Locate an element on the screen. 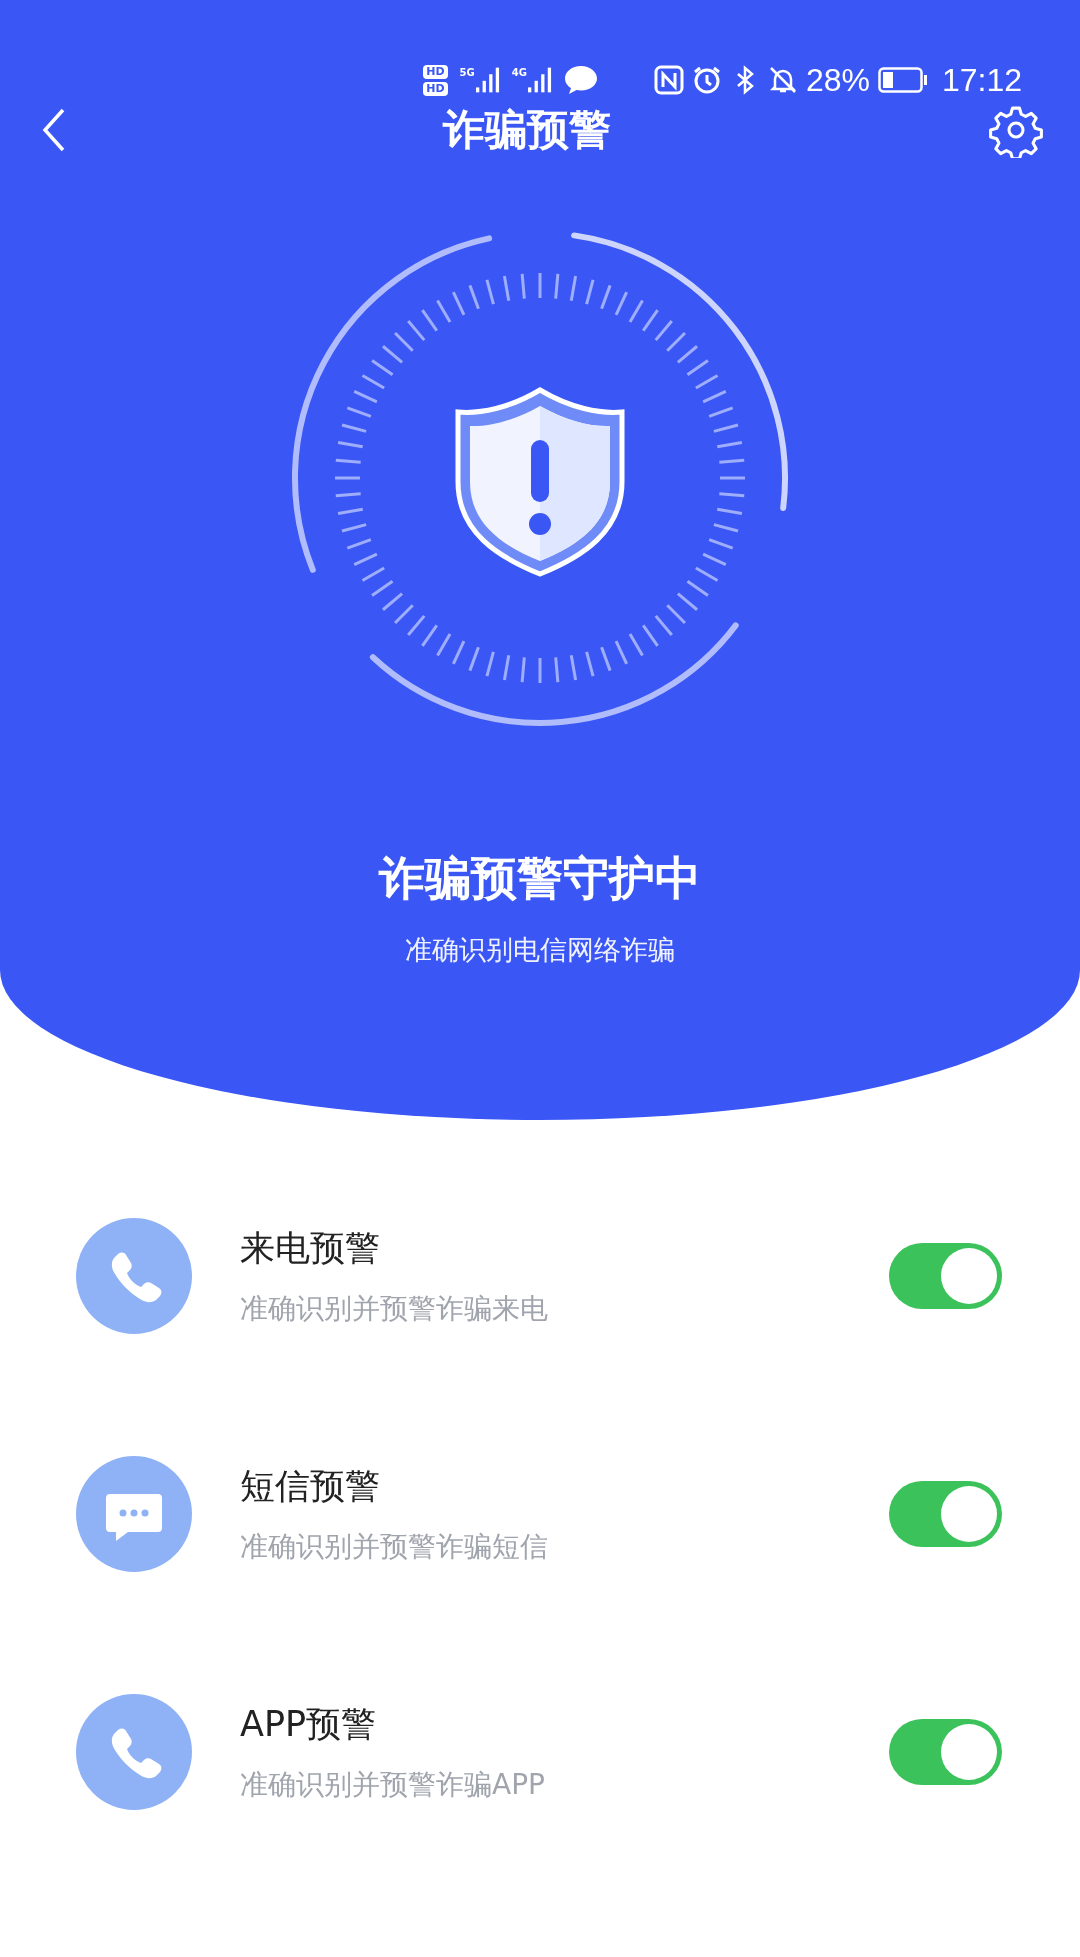 The height and width of the screenshot is (1957, 1080). page-title: 诈骗预警 is located at coordinates (527, 130).